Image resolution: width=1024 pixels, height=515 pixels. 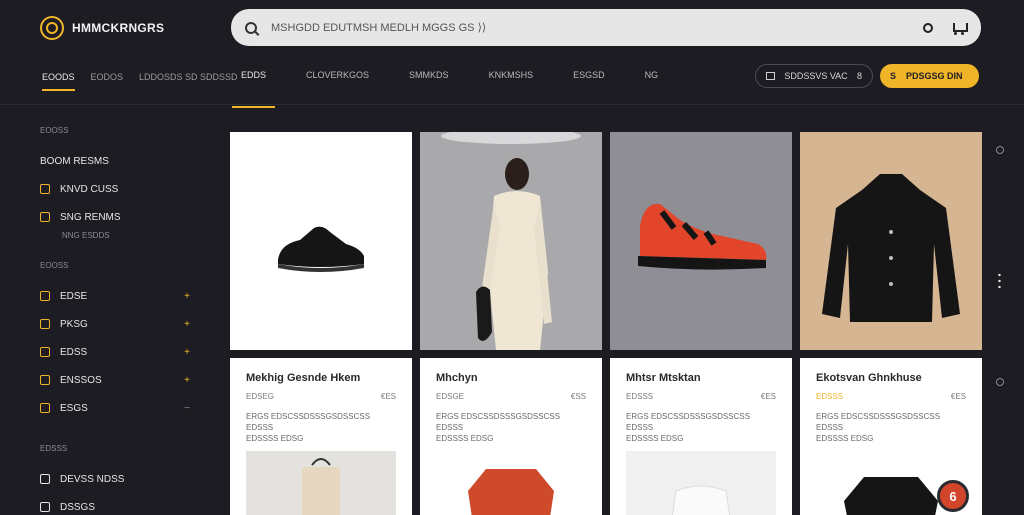 What do you see at coordinates (999, 280) in the screenshot?
I see `more-icon` at bounding box center [999, 280].